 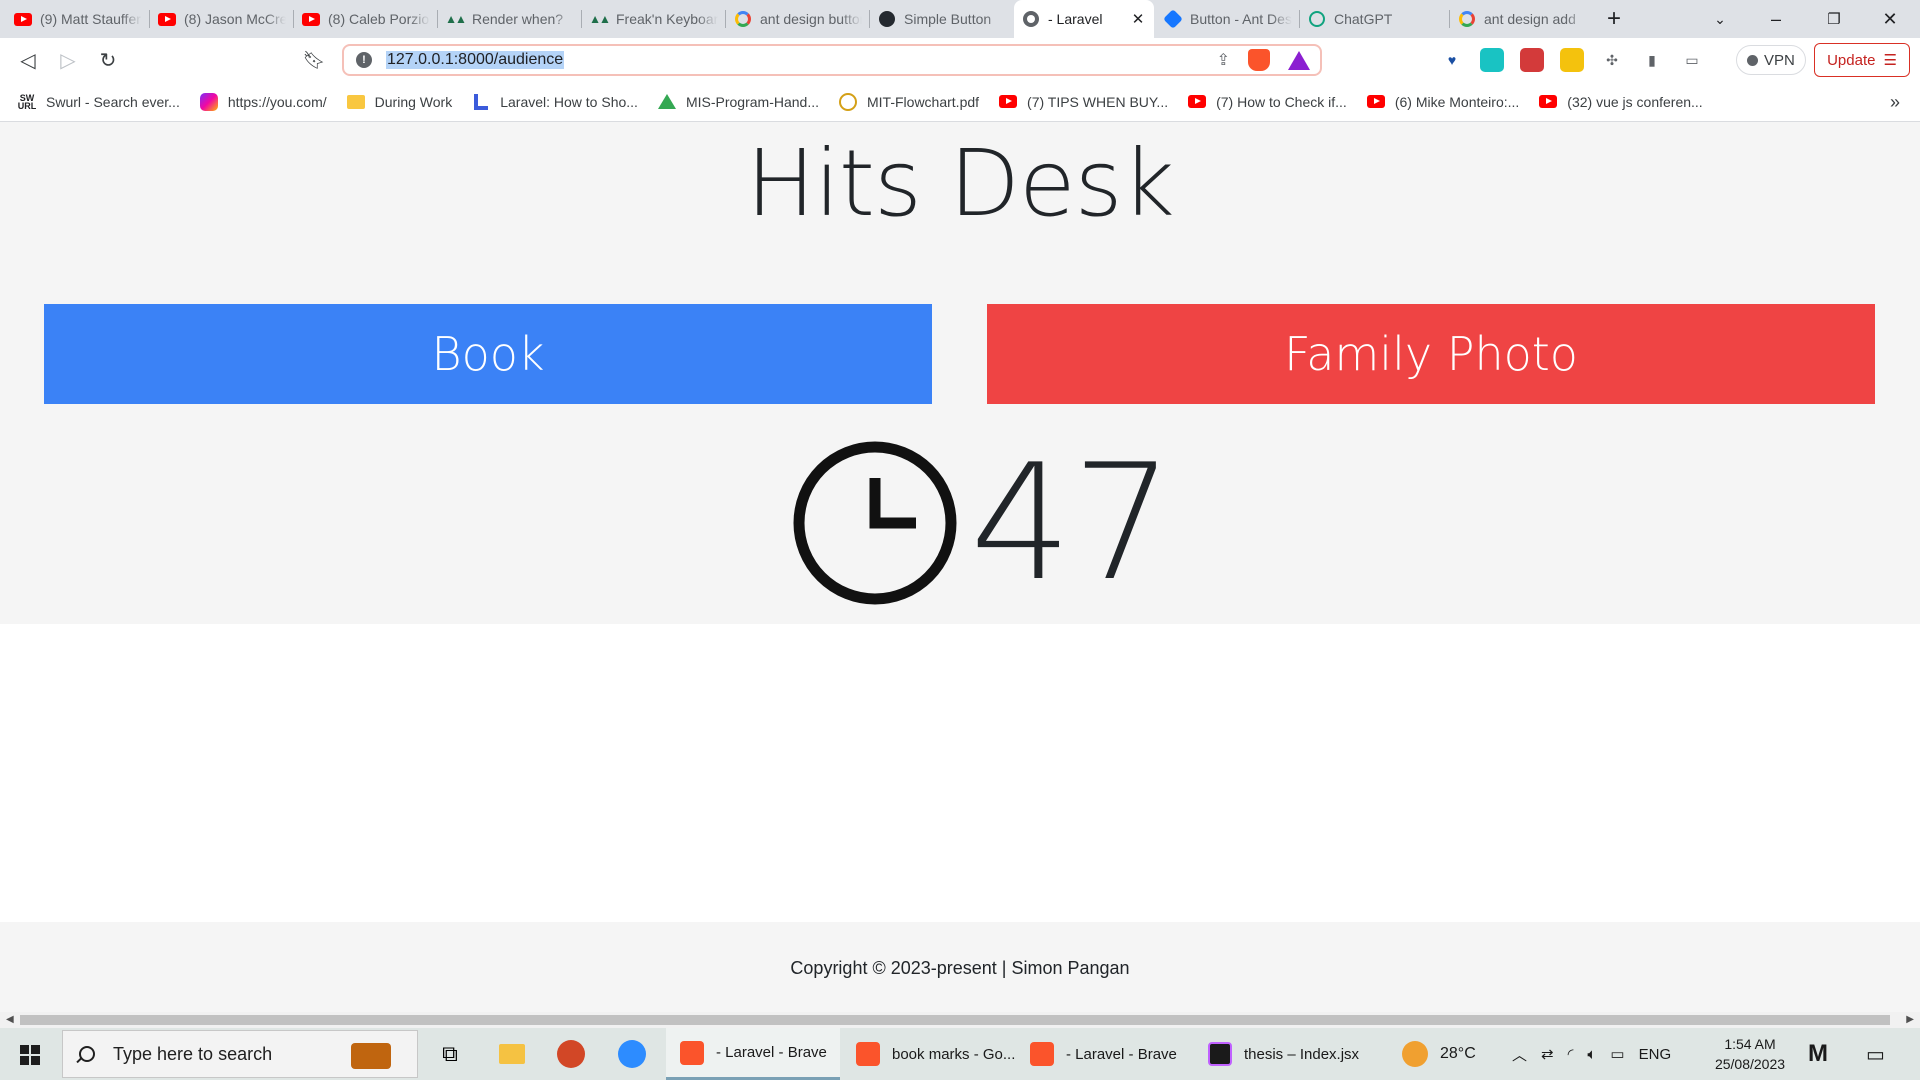 I want to click on tab-title: ant design add, so click(x=1530, y=19).